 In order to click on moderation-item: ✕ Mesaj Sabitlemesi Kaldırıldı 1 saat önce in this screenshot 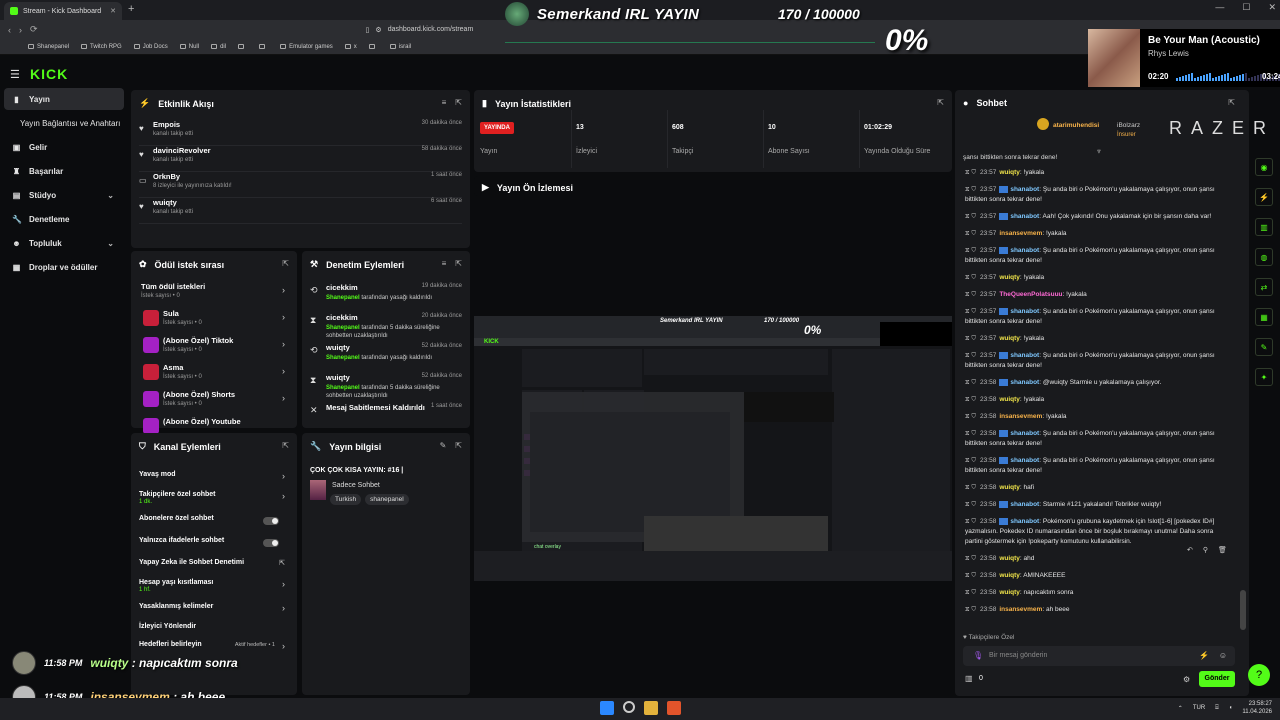, I will do `click(386, 416)`.